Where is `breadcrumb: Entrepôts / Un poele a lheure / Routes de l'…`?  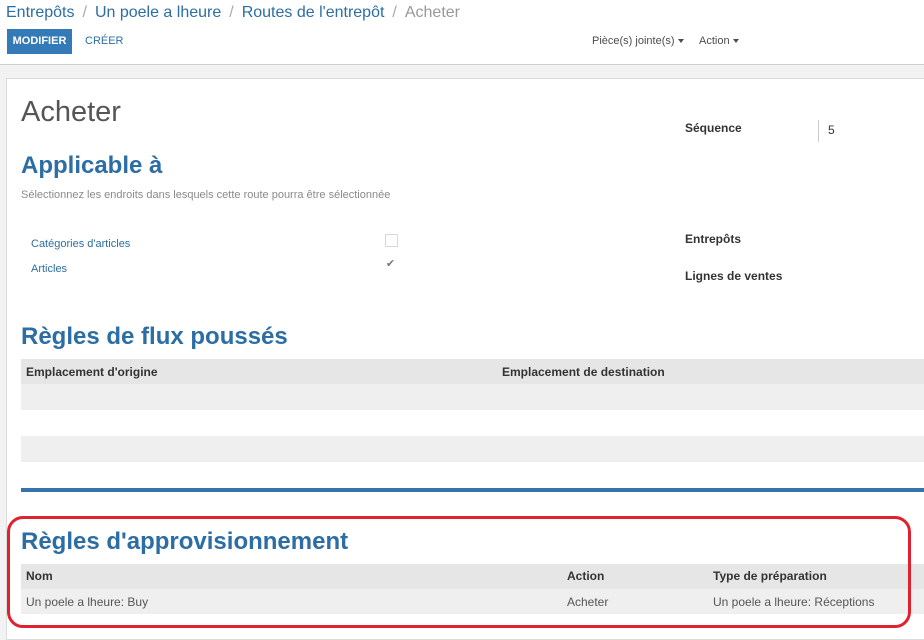
breadcrumb: Entrepôts / Un poele a lheure / Routes de l'… is located at coordinates (233, 13).